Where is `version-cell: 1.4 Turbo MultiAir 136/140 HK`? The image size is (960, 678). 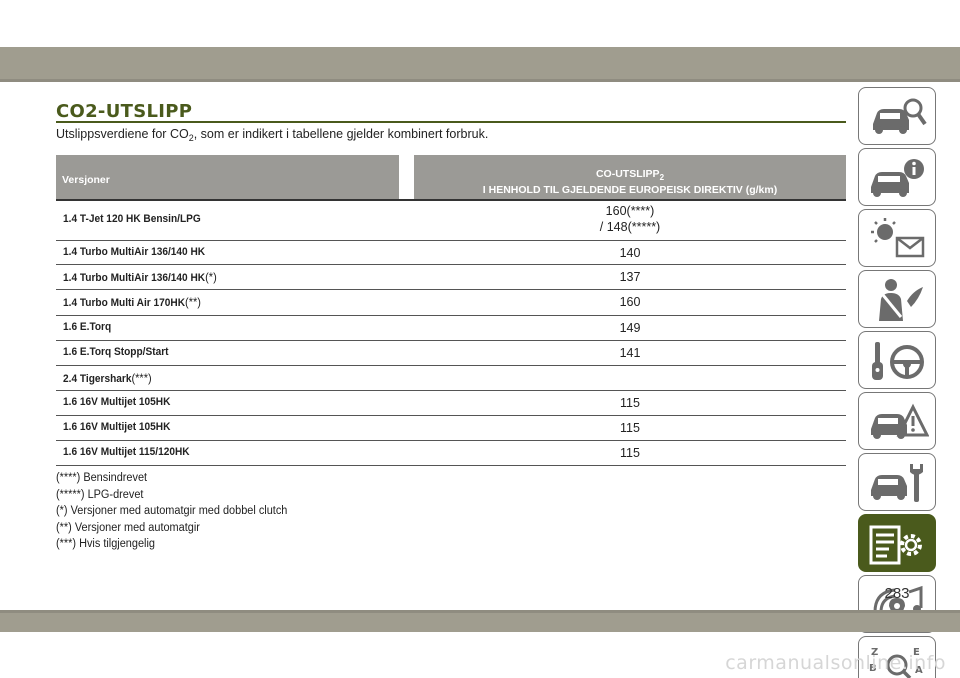
version-cell: 1.4 Turbo MultiAir 136/140 HK is located at coordinates (134, 252).